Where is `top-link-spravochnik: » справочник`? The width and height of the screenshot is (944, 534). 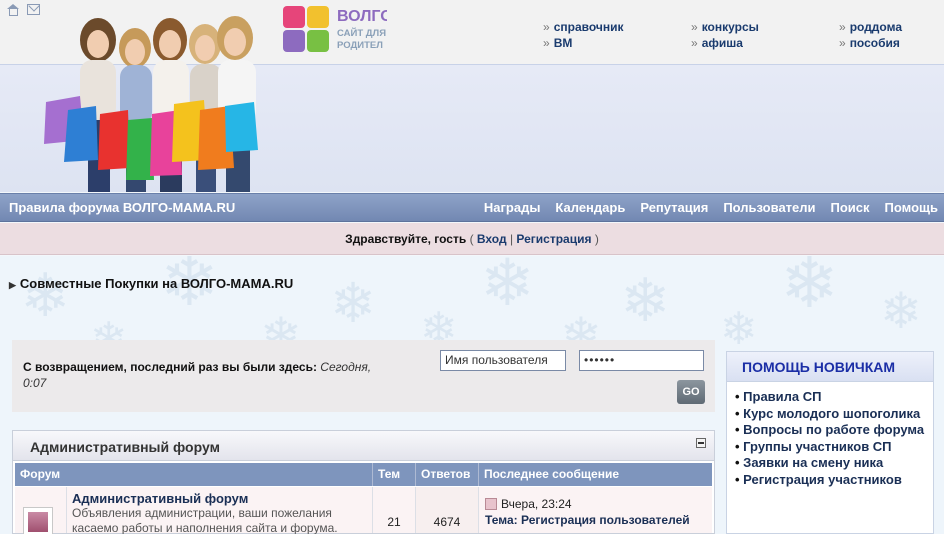 top-link-spravochnik: » справочник is located at coordinates (583, 27).